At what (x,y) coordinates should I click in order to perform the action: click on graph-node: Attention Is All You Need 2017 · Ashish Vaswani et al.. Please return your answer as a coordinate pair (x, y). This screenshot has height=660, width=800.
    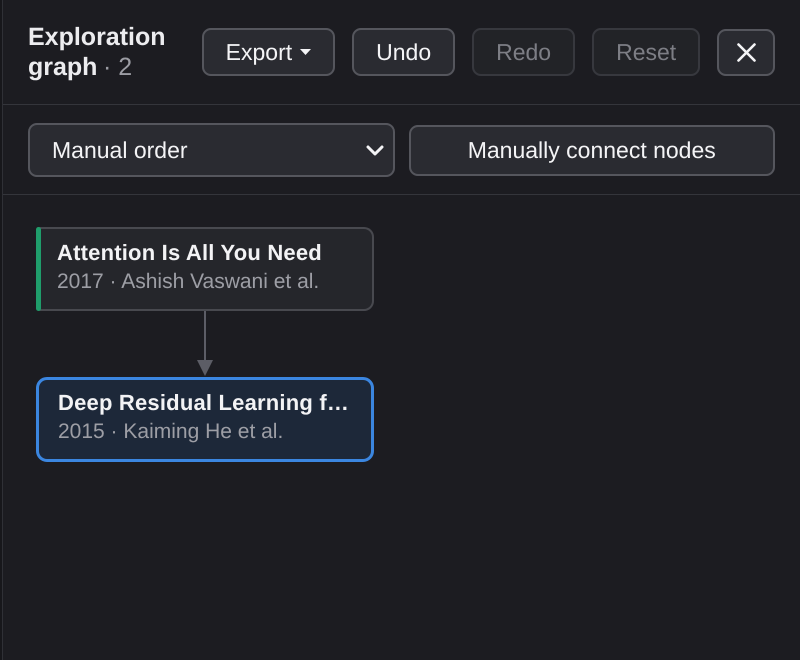
    Looking at the image, I should click on (205, 269).